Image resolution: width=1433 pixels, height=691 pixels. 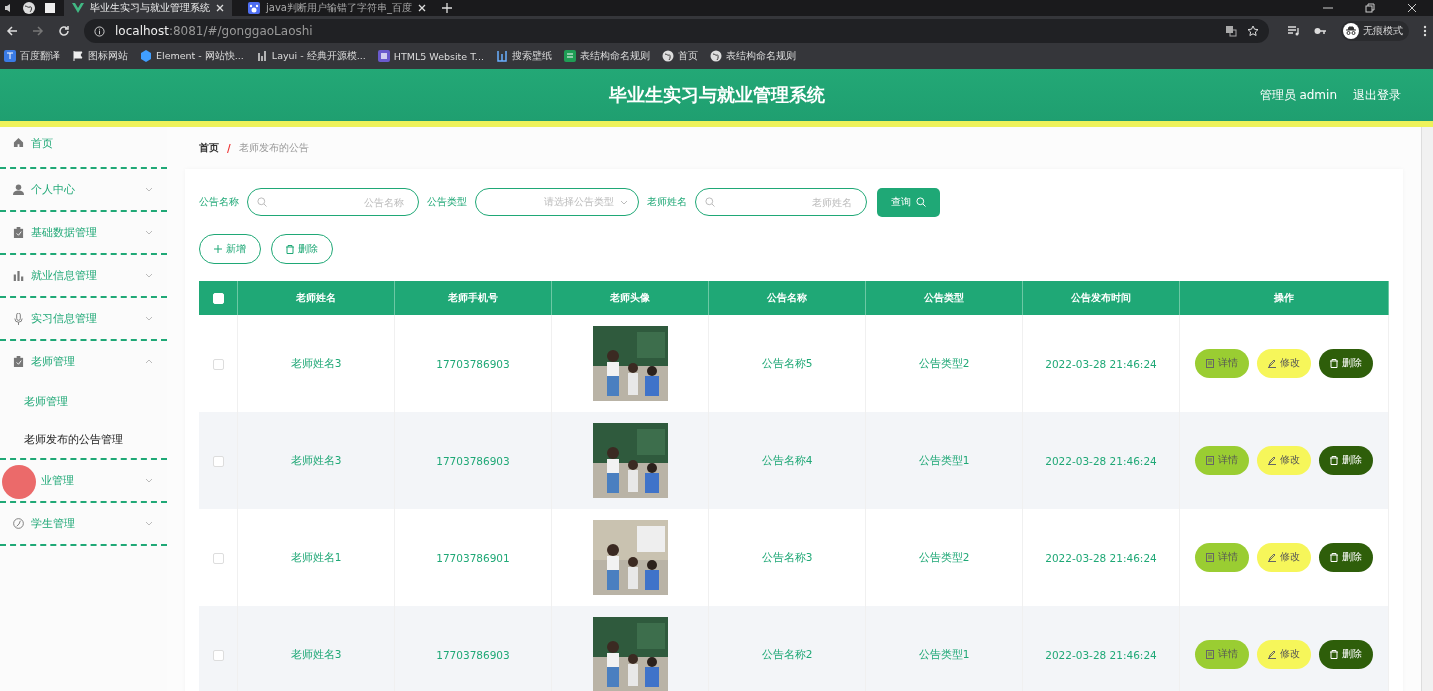 I want to click on bookmark: 首页, so click(x=679, y=56).